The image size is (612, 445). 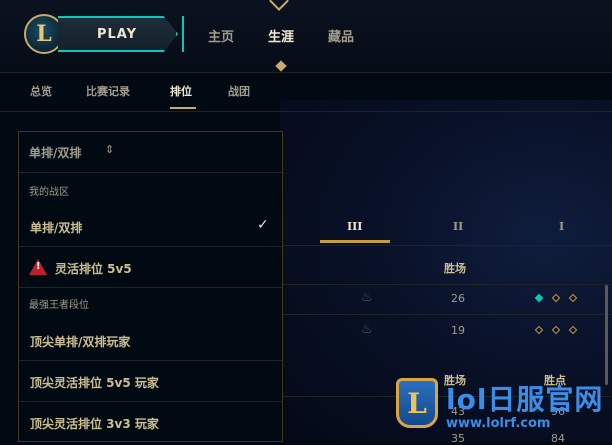 What do you see at coordinates (93, 269) in the screenshot?
I see `option-label: 灵活排位 5v5` at bounding box center [93, 269].